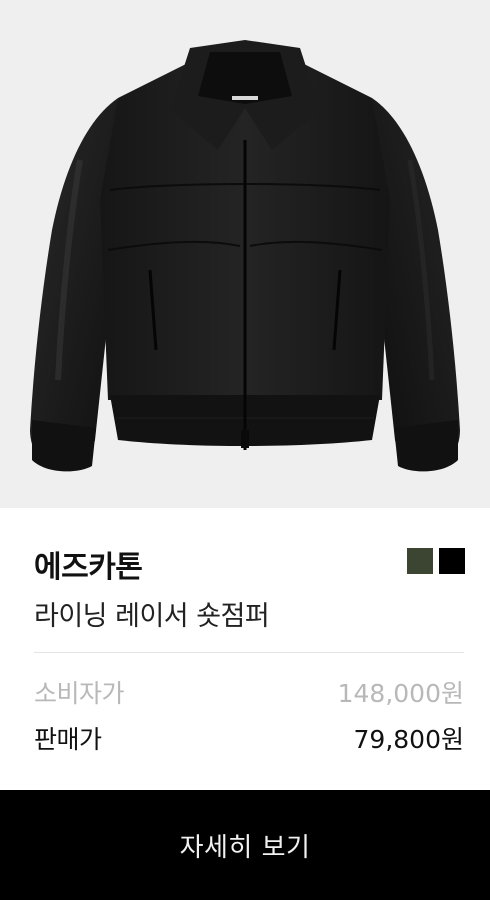 This screenshot has width=490, height=900. Describe the element at coordinates (249, 692) in the screenshot. I see `retail-price-row: 소비자가 148,000원` at that location.